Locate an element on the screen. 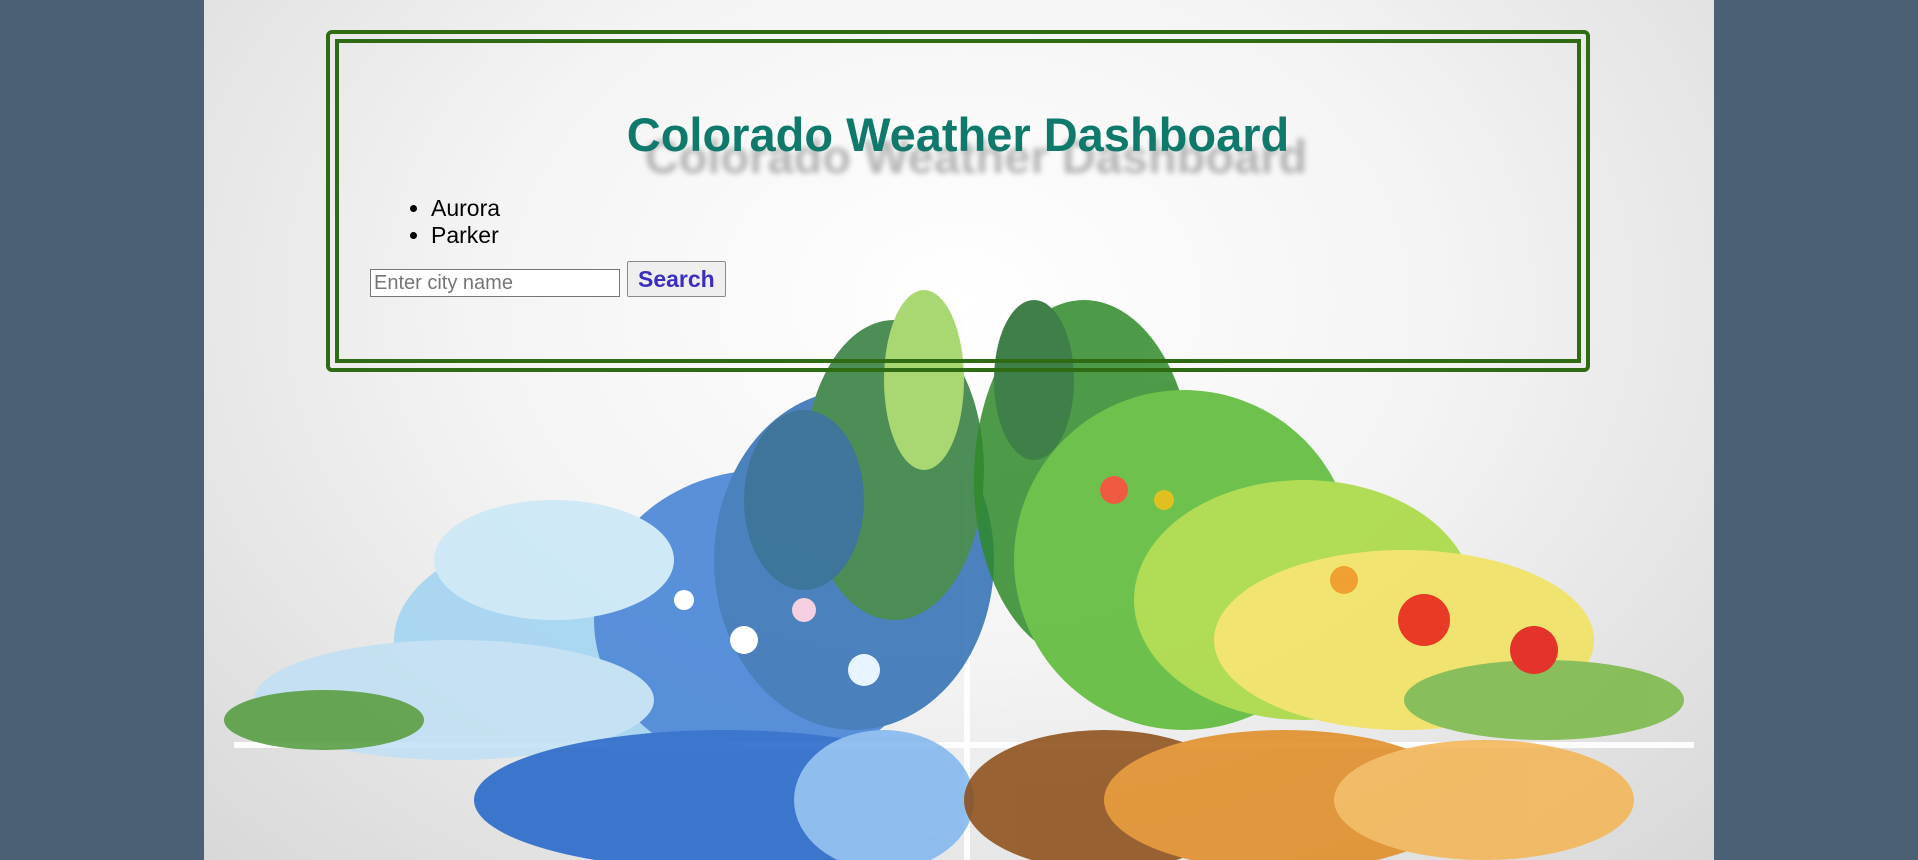  search-history-item: Parker is located at coordinates (465, 235).